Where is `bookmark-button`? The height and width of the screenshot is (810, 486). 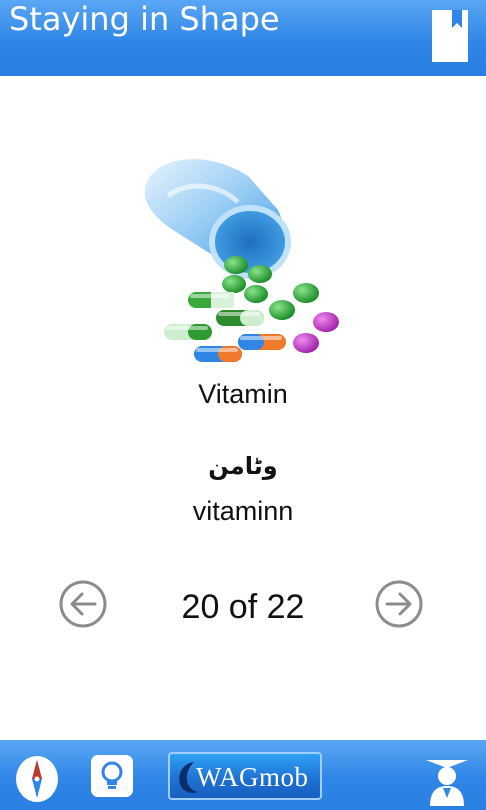
bookmark-button is located at coordinates (450, 35).